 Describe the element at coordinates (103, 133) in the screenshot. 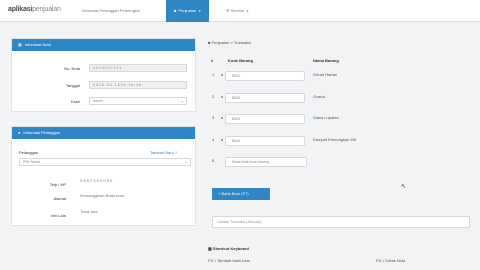

I see `pelanggan-panel-header: ● Informasi Pelanggan` at that location.